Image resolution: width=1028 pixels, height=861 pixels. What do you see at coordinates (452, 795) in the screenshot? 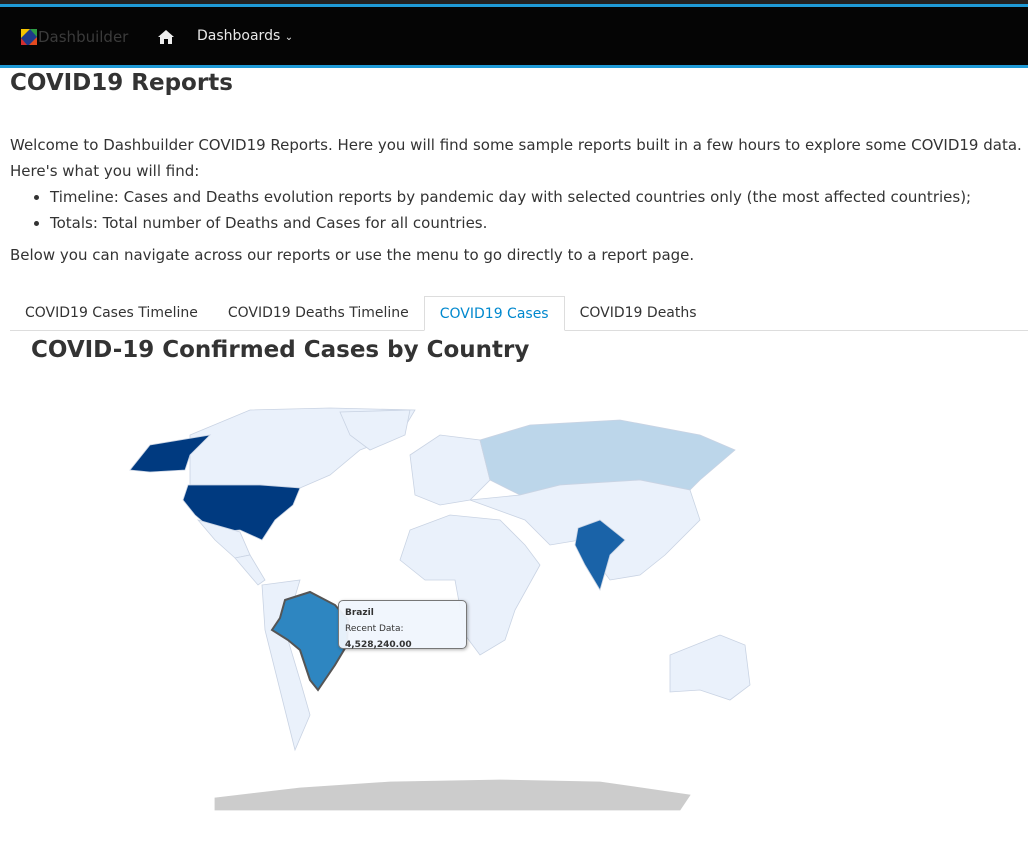
I see `country-antarctica` at bounding box center [452, 795].